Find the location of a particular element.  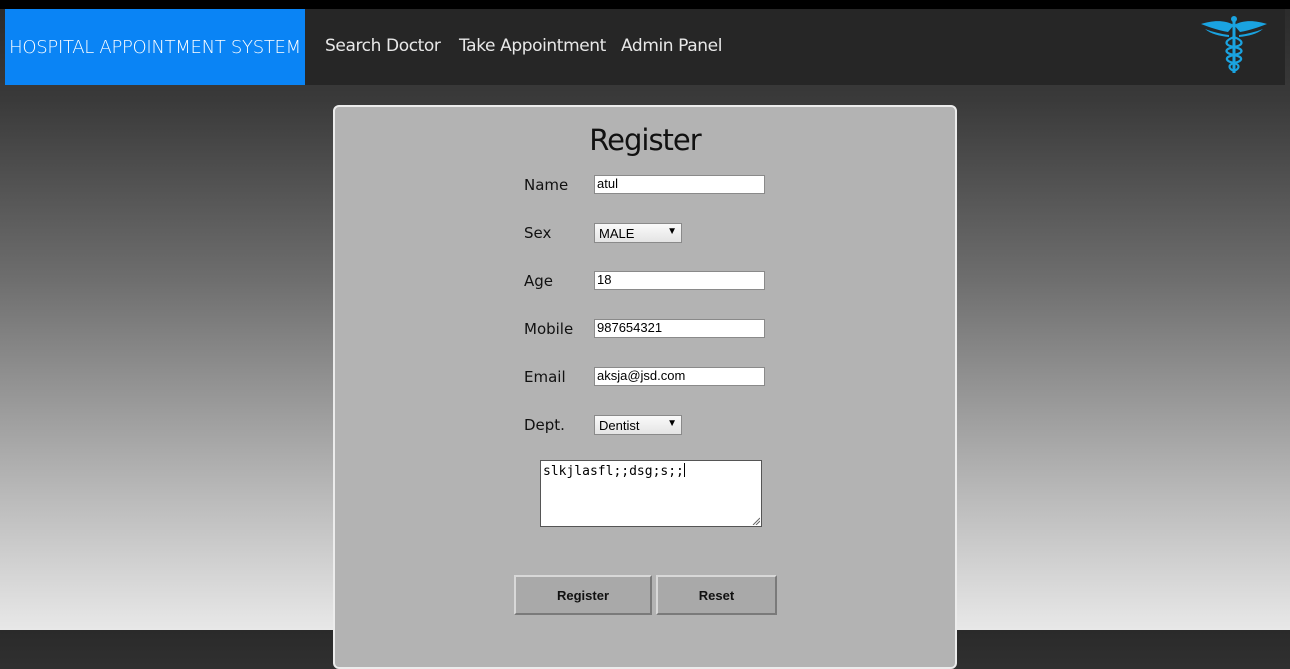

register-button: Register is located at coordinates (583, 595).